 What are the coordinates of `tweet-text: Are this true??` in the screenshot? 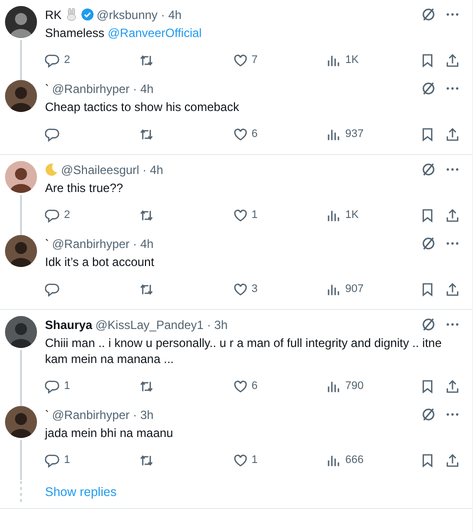 It's located at (84, 188).